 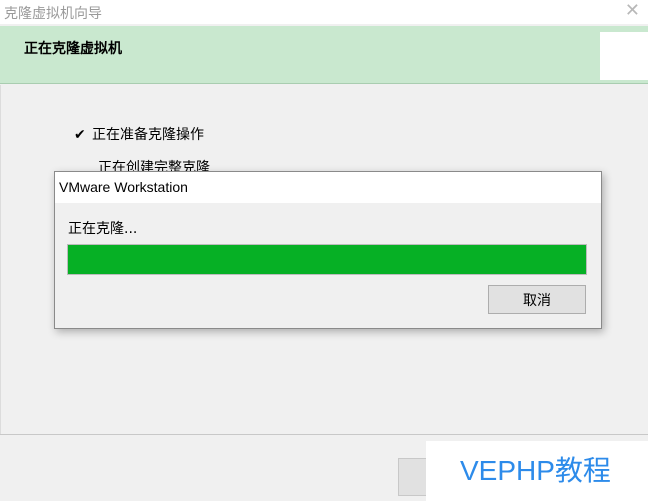 I want to click on page-title: 正在克隆虚拟机, so click(x=73, y=49).